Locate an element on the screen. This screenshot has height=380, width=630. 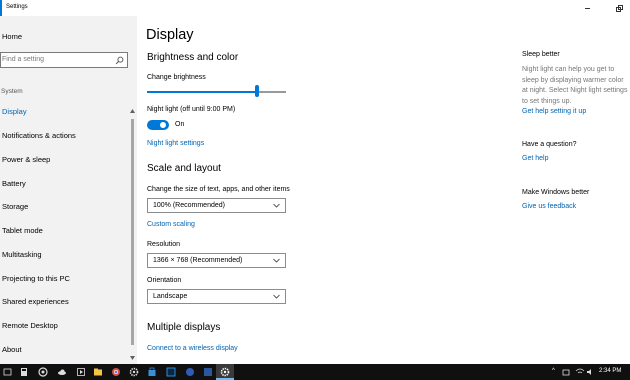
onedrive-icon is located at coordinates (62, 372).